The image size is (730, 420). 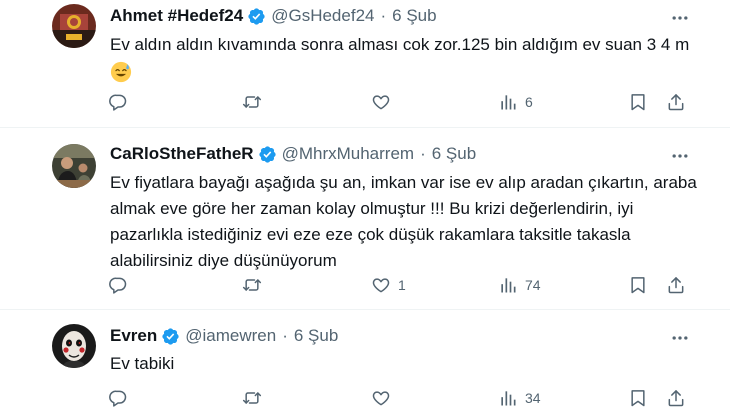 I want to click on views-count: 34, so click(x=533, y=398).